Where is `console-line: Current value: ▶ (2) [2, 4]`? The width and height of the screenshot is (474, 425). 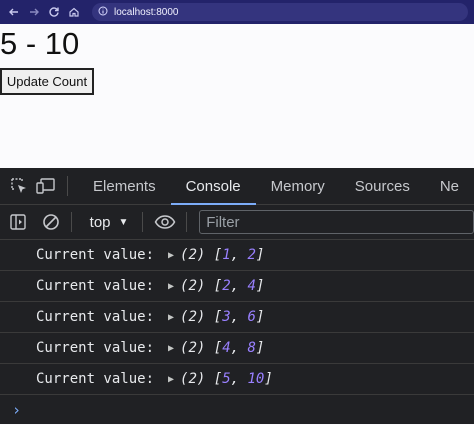
console-line: Current value: ▶ (2) [2, 4] is located at coordinates (237, 286).